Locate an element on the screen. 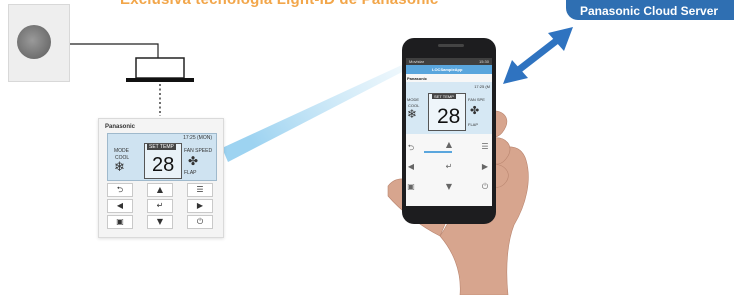  remote-right-button: ▶ is located at coordinates (200, 206).